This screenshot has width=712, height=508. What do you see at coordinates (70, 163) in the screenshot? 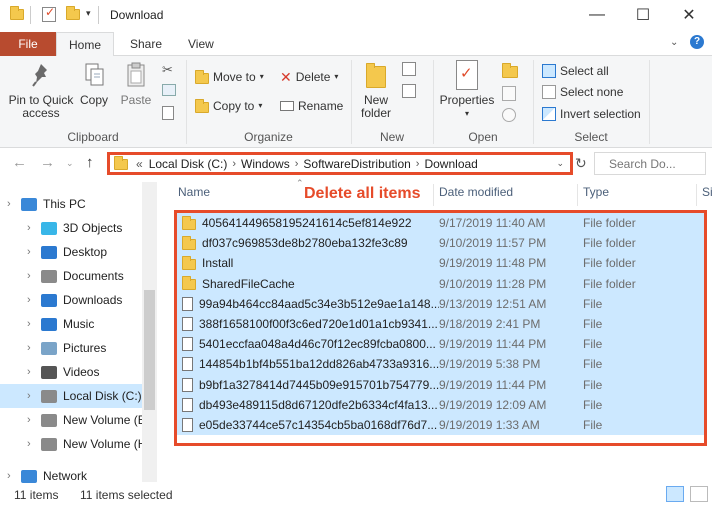
I see `recent-locations-icon: ⌄` at bounding box center [70, 163].